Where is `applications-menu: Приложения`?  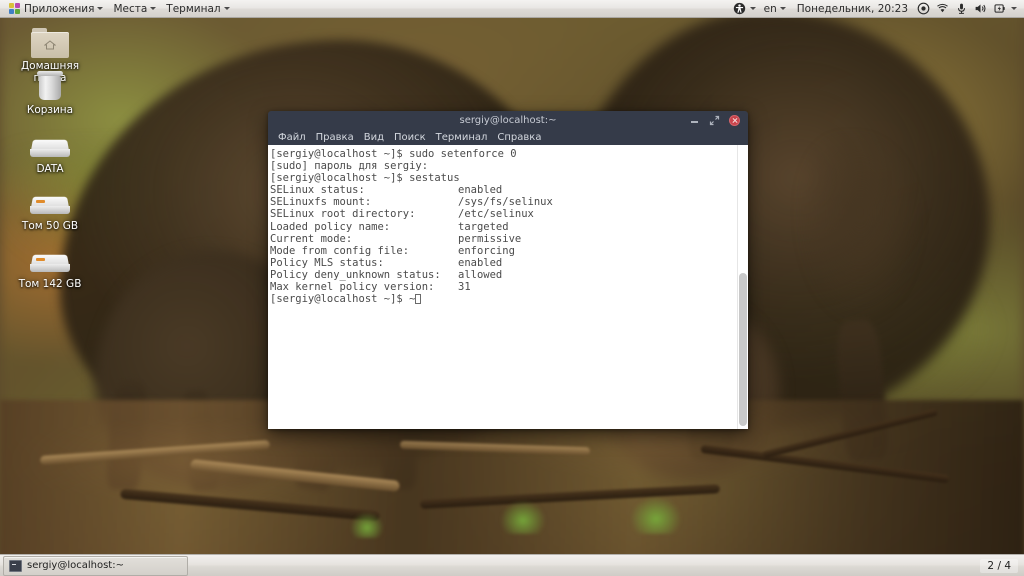
applications-menu: Приложения is located at coordinates (56, 8).